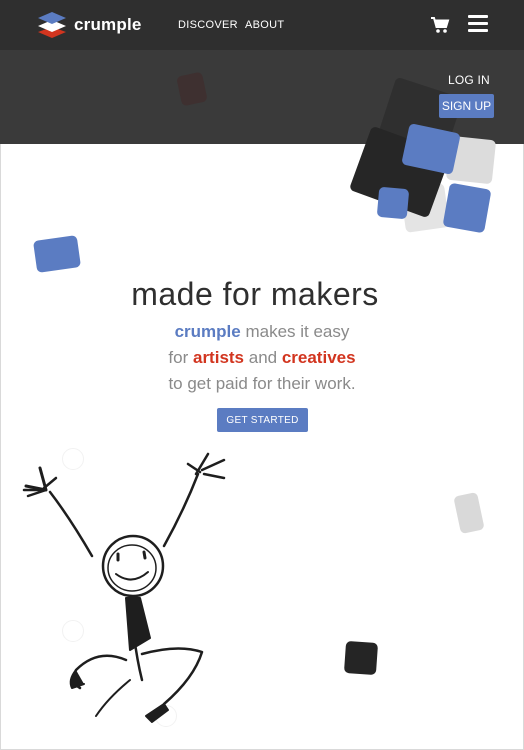  Describe the element at coordinates (318, 357) in the screenshot. I see `tagline-creatives: creatives` at that location.